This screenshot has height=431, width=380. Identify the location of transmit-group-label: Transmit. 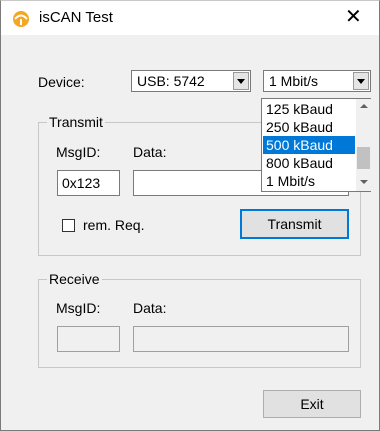
(76, 122).